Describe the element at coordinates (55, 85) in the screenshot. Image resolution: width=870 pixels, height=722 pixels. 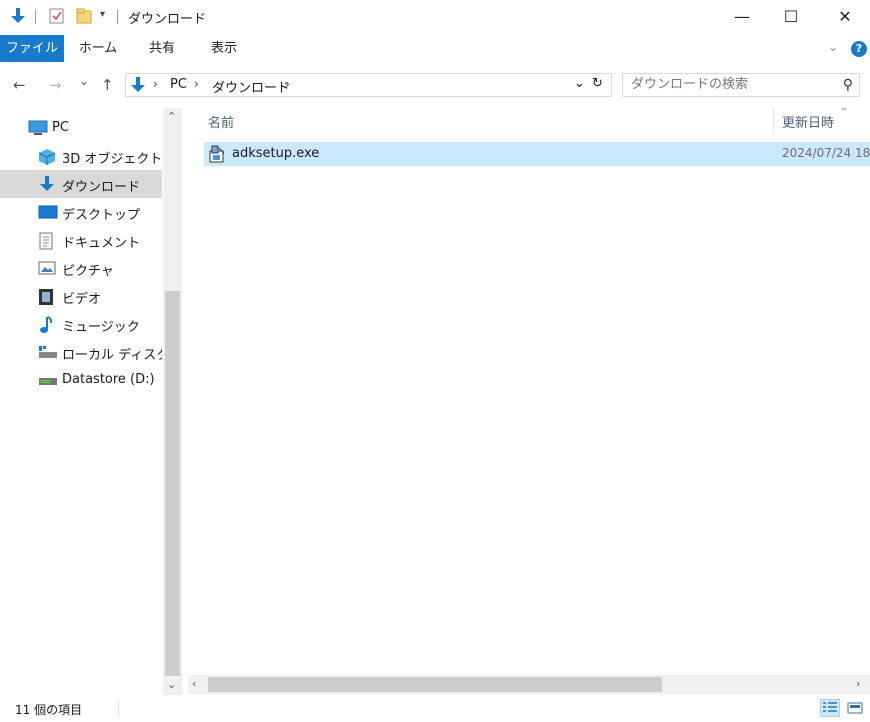
I see `forward-button: →` at that location.